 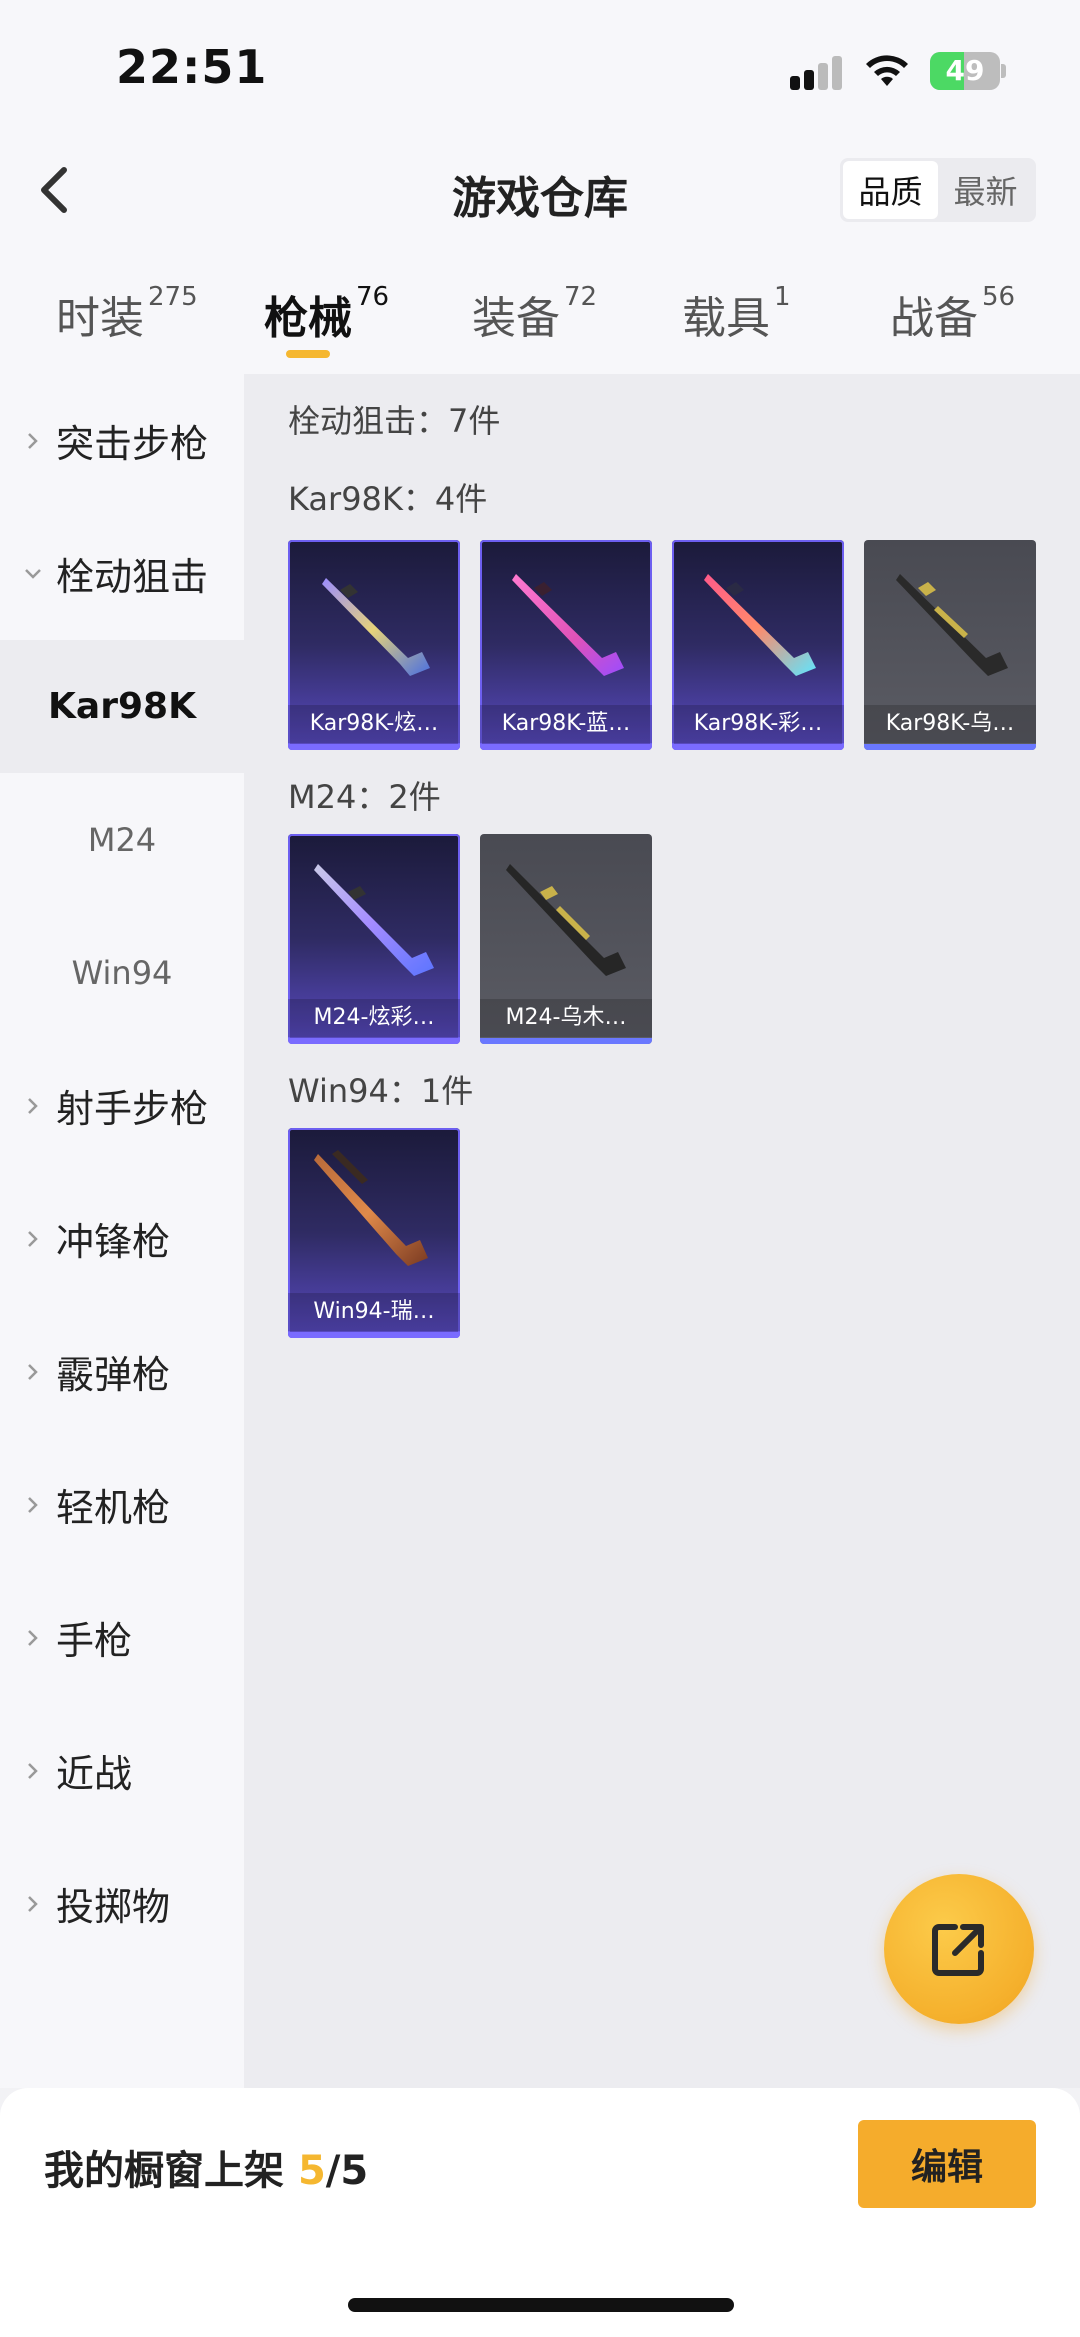 What do you see at coordinates (381, 1091) in the screenshot?
I see `group-title-win94: Win94：1件` at bounding box center [381, 1091].